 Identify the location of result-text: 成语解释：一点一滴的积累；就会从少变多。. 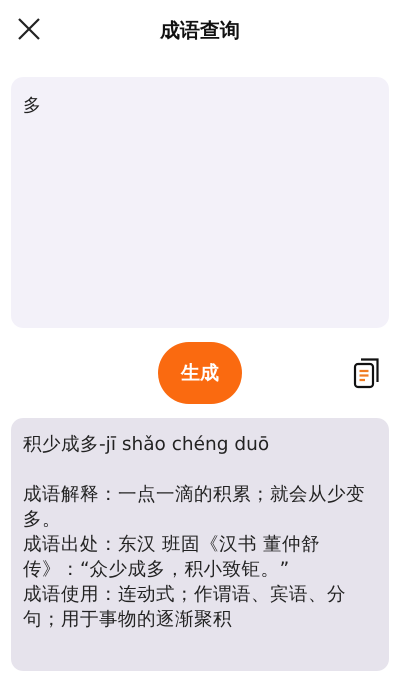
(194, 507).